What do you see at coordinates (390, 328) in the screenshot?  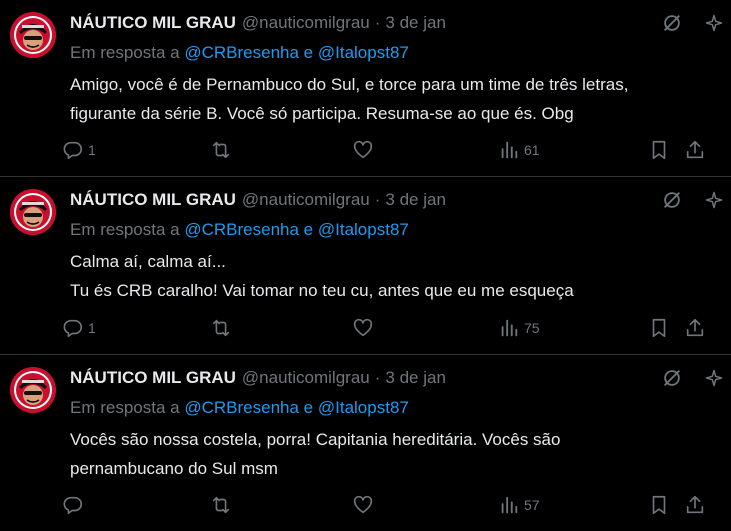 I see `tweet-actions: 1 75` at bounding box center [390, 328].